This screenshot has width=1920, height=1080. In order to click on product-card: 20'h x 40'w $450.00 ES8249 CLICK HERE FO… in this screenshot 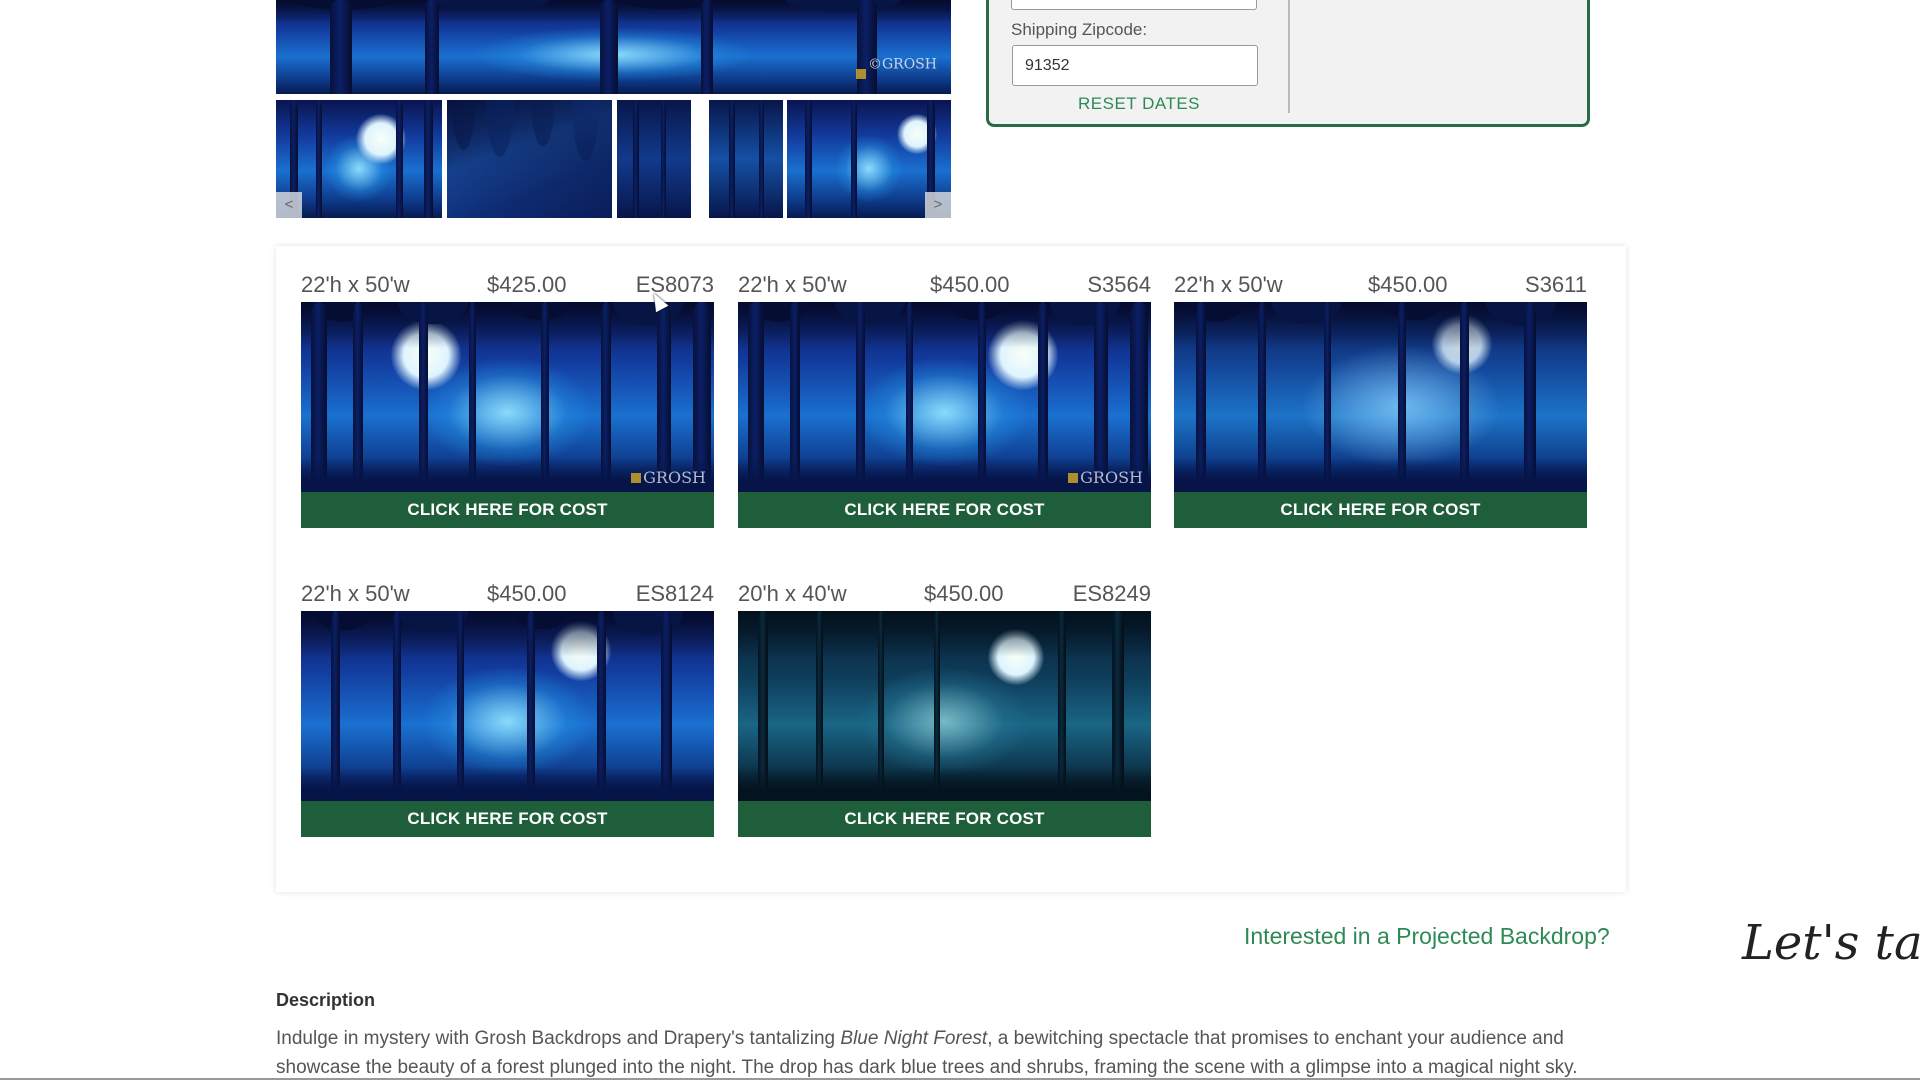, I will do `click(944, 707)`.